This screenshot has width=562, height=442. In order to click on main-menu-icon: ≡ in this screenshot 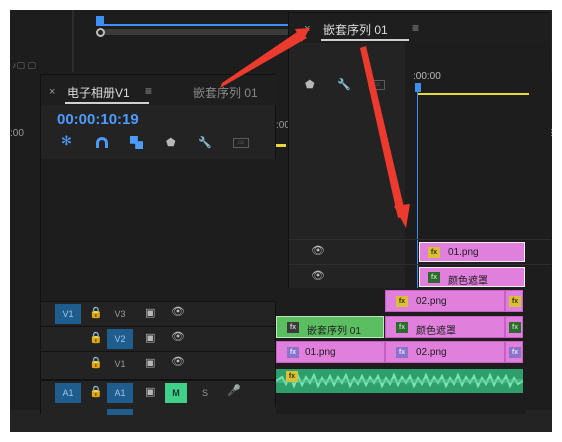, I will do `click(148, 91)`.